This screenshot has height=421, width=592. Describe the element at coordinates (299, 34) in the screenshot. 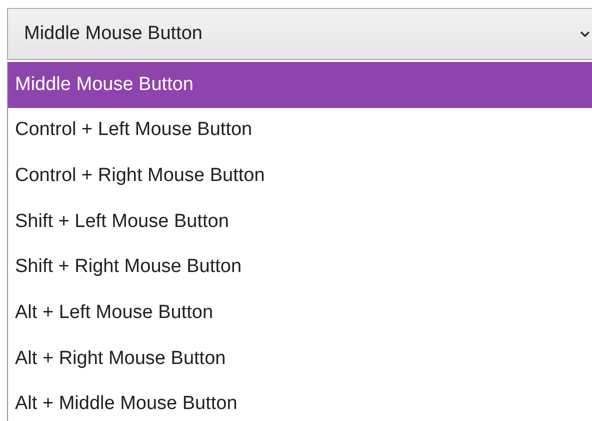

I see `dropdown-select: Middle Mouse Button` at that location.